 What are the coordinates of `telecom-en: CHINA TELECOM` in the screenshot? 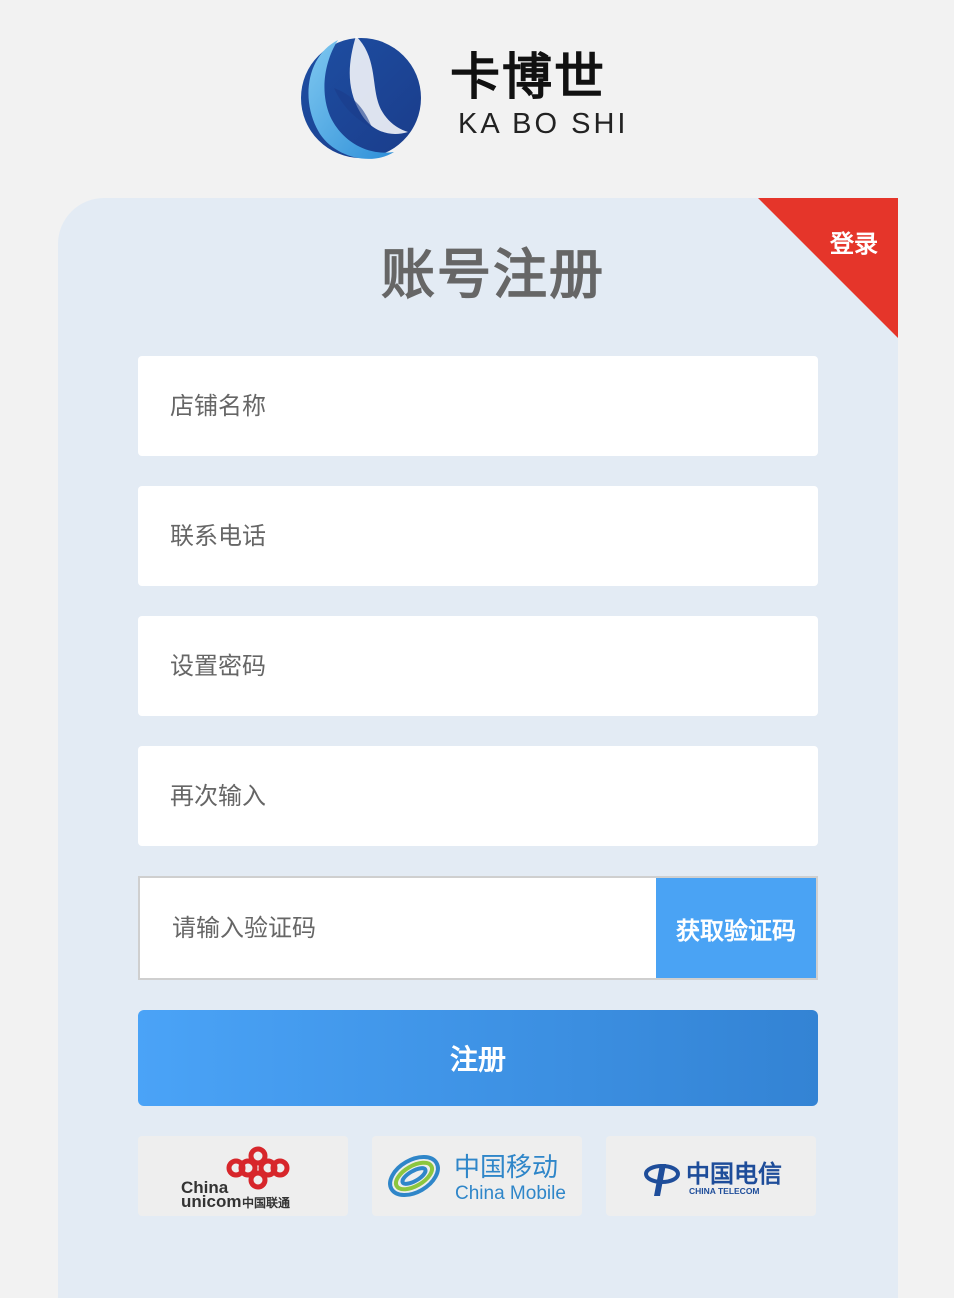 It's located at (724, 1191).